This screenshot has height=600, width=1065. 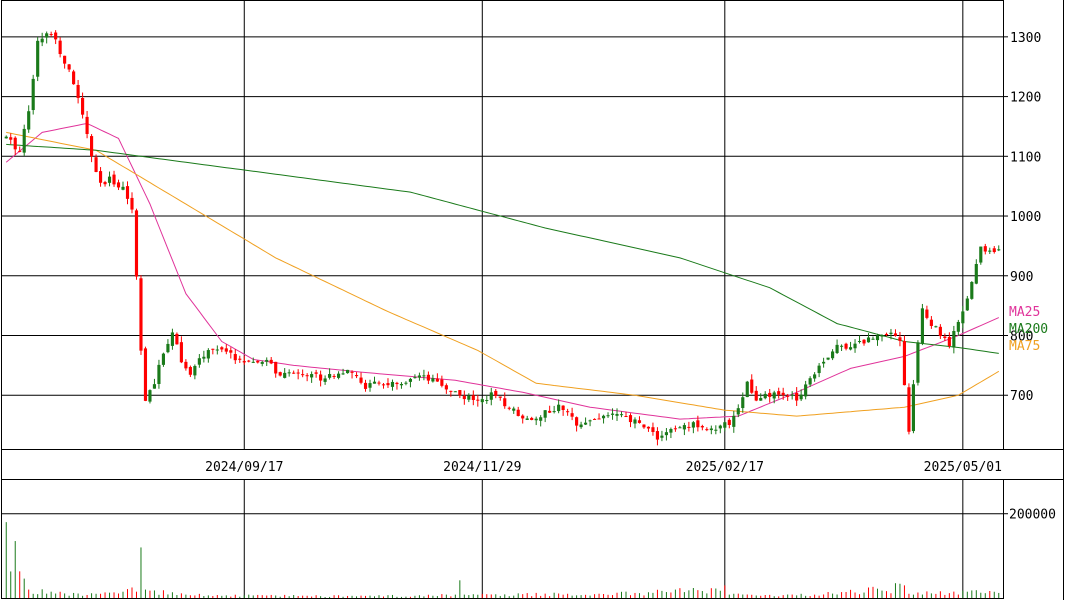 I want to click on date-label: 2024/09/17, so click(x=244, y=467).